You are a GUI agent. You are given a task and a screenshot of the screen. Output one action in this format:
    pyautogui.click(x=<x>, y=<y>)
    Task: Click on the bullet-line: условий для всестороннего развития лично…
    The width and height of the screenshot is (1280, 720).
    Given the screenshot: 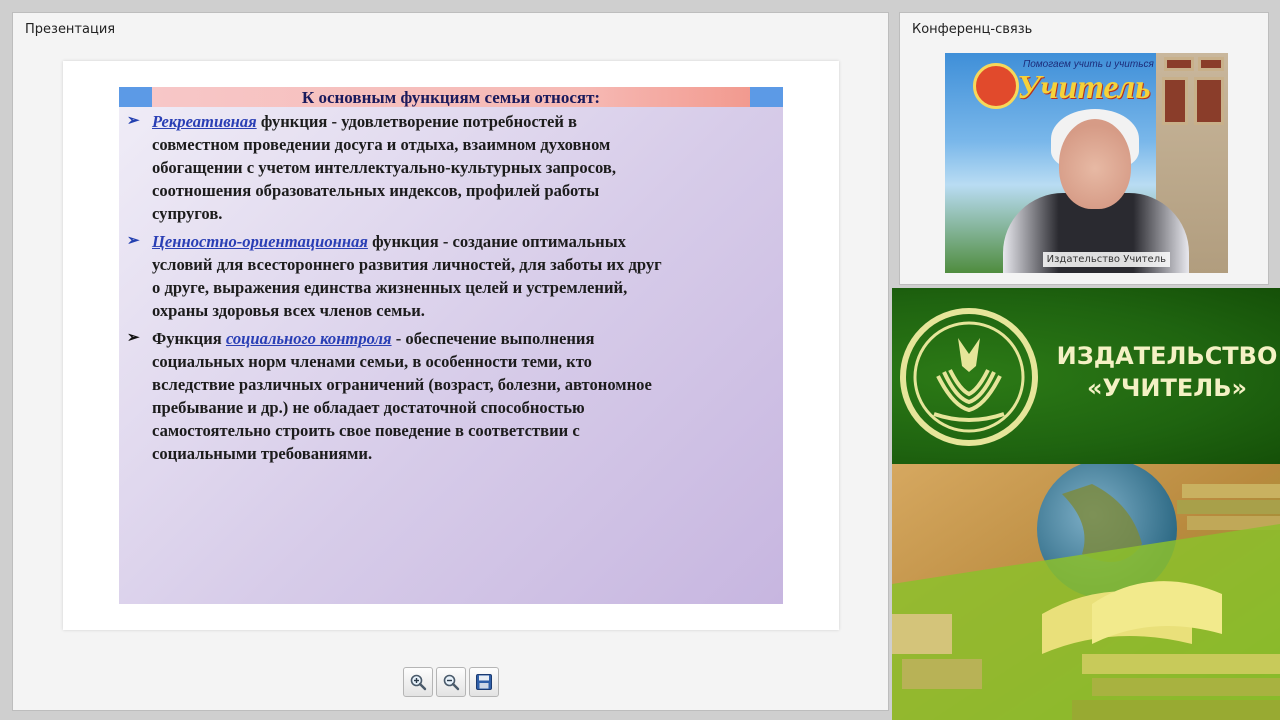 What is the action you would take?
    pyautogui.click(x=407, y=264)
    